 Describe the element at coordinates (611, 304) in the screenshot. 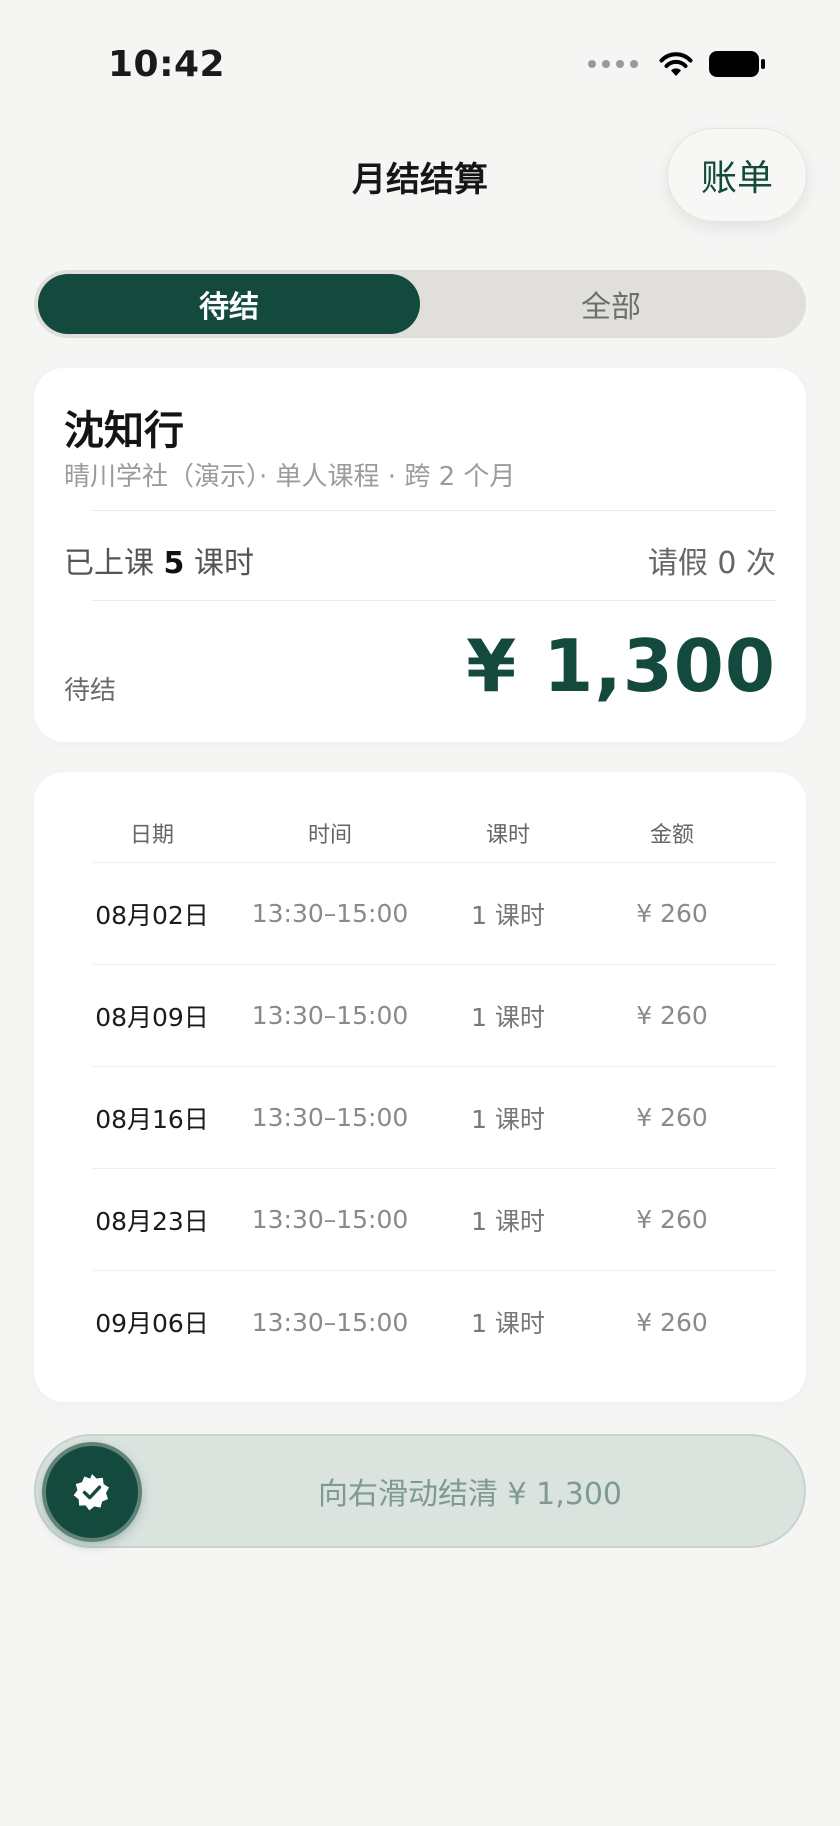

I see `tab-all: 全部` at that location.